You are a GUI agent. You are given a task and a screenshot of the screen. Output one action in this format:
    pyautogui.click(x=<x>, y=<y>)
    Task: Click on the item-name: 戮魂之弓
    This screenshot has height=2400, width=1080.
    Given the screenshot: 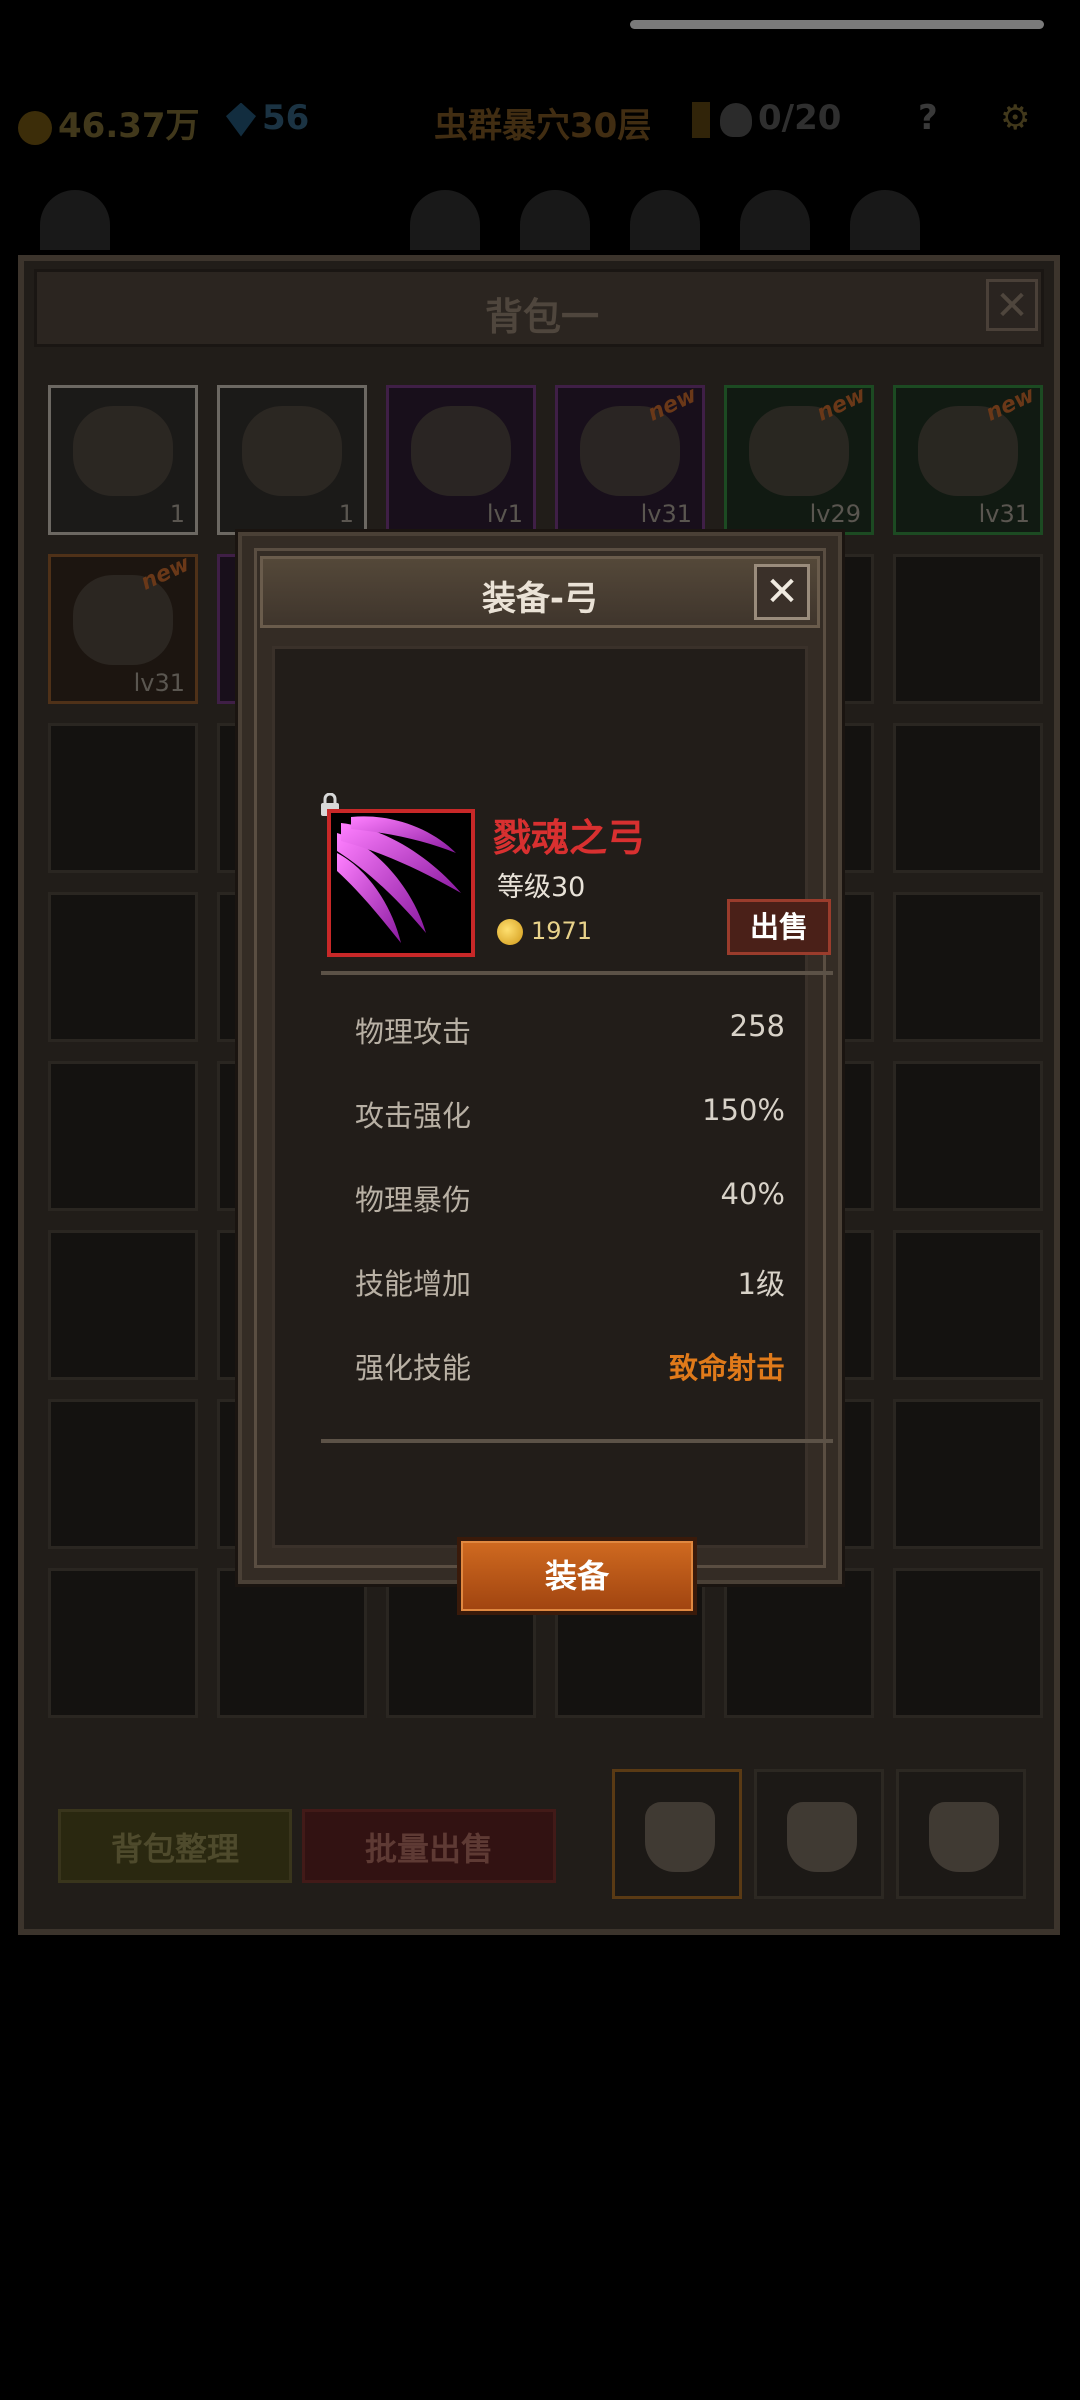 What is the action you would take?
    pyautogui.click(x=569, y=838)
    